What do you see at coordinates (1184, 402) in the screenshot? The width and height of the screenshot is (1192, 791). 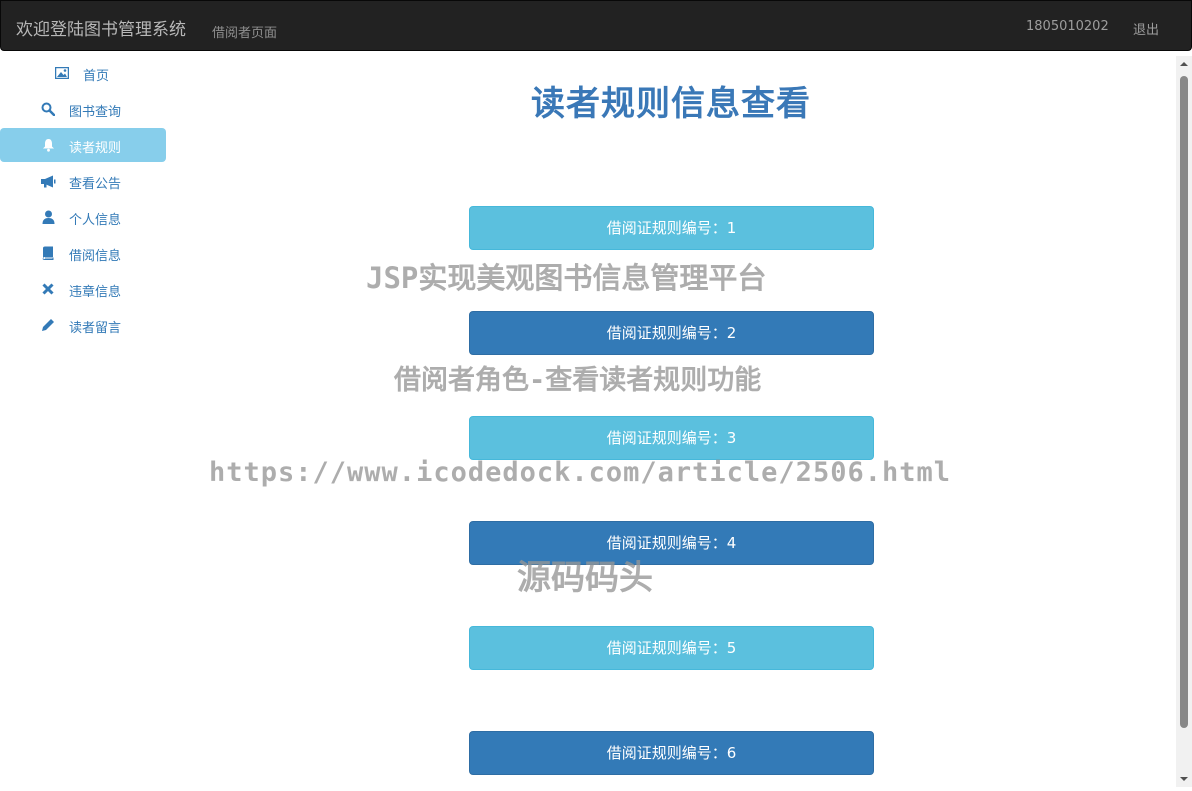 I see `scrollbar-thumb` at bounding box center [1184, 402].